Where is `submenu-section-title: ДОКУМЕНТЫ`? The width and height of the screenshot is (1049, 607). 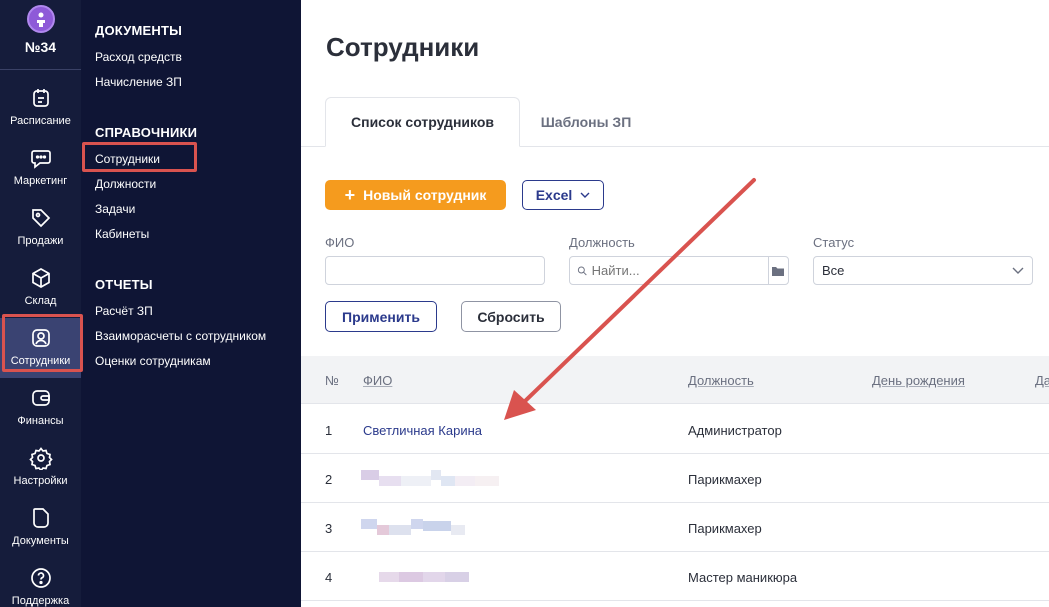
submenu-section-title: ДОКУМЕНТЫ is located at coordinates (139, 30).